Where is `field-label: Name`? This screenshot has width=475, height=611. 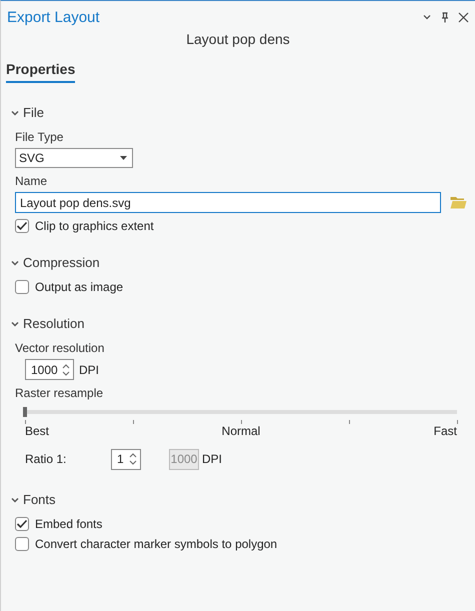 field-label: Name is located at coordinates (31, 181).